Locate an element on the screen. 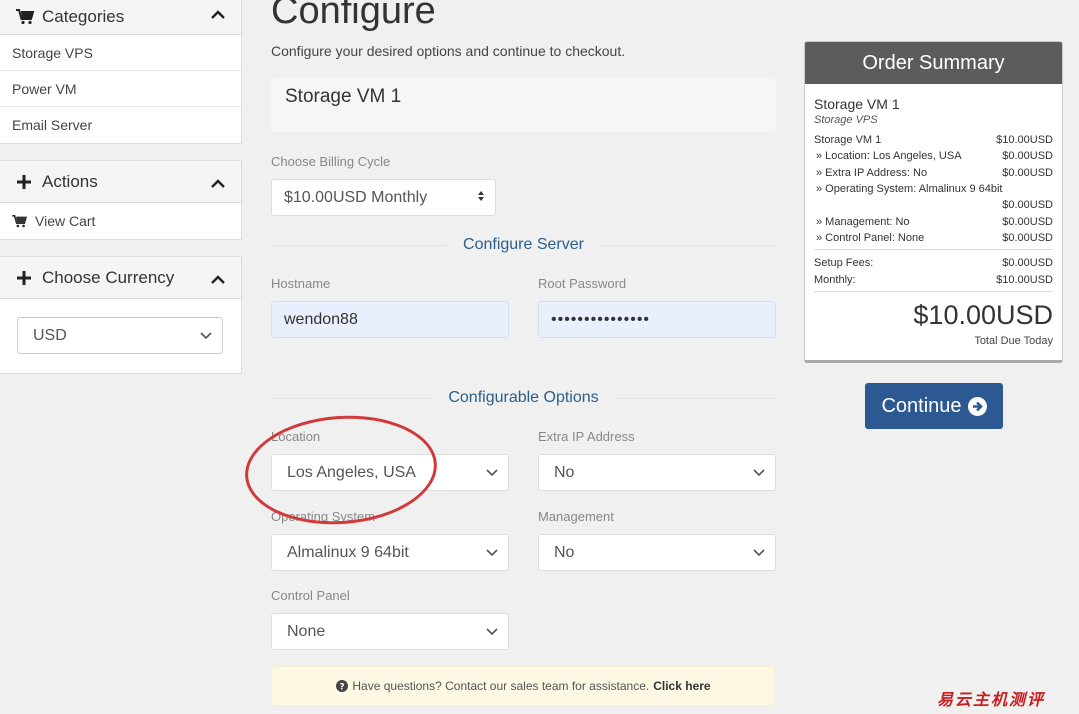 The height and width of the screenshot is (714, 1079). currency-panel-header: Choose Currency is located at coordinates (120, 278).